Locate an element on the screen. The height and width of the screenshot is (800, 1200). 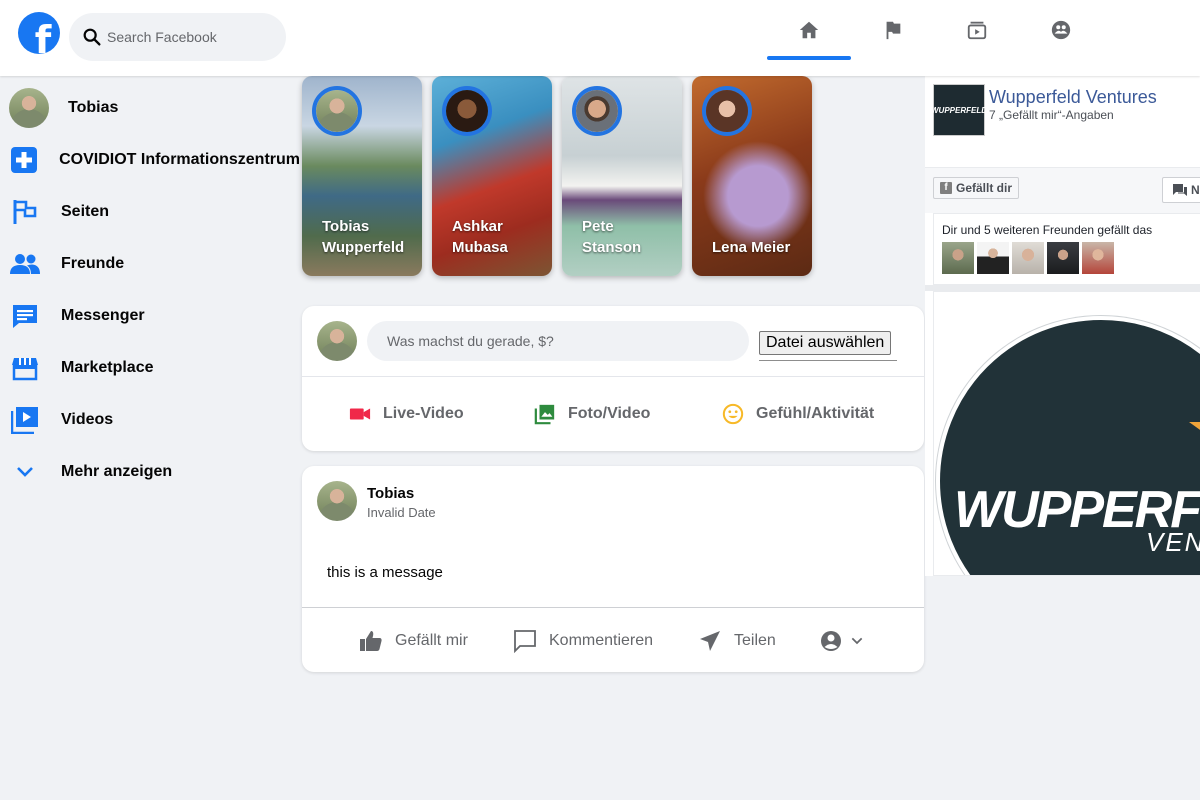
search-bar is located at coordinates (177, 37).